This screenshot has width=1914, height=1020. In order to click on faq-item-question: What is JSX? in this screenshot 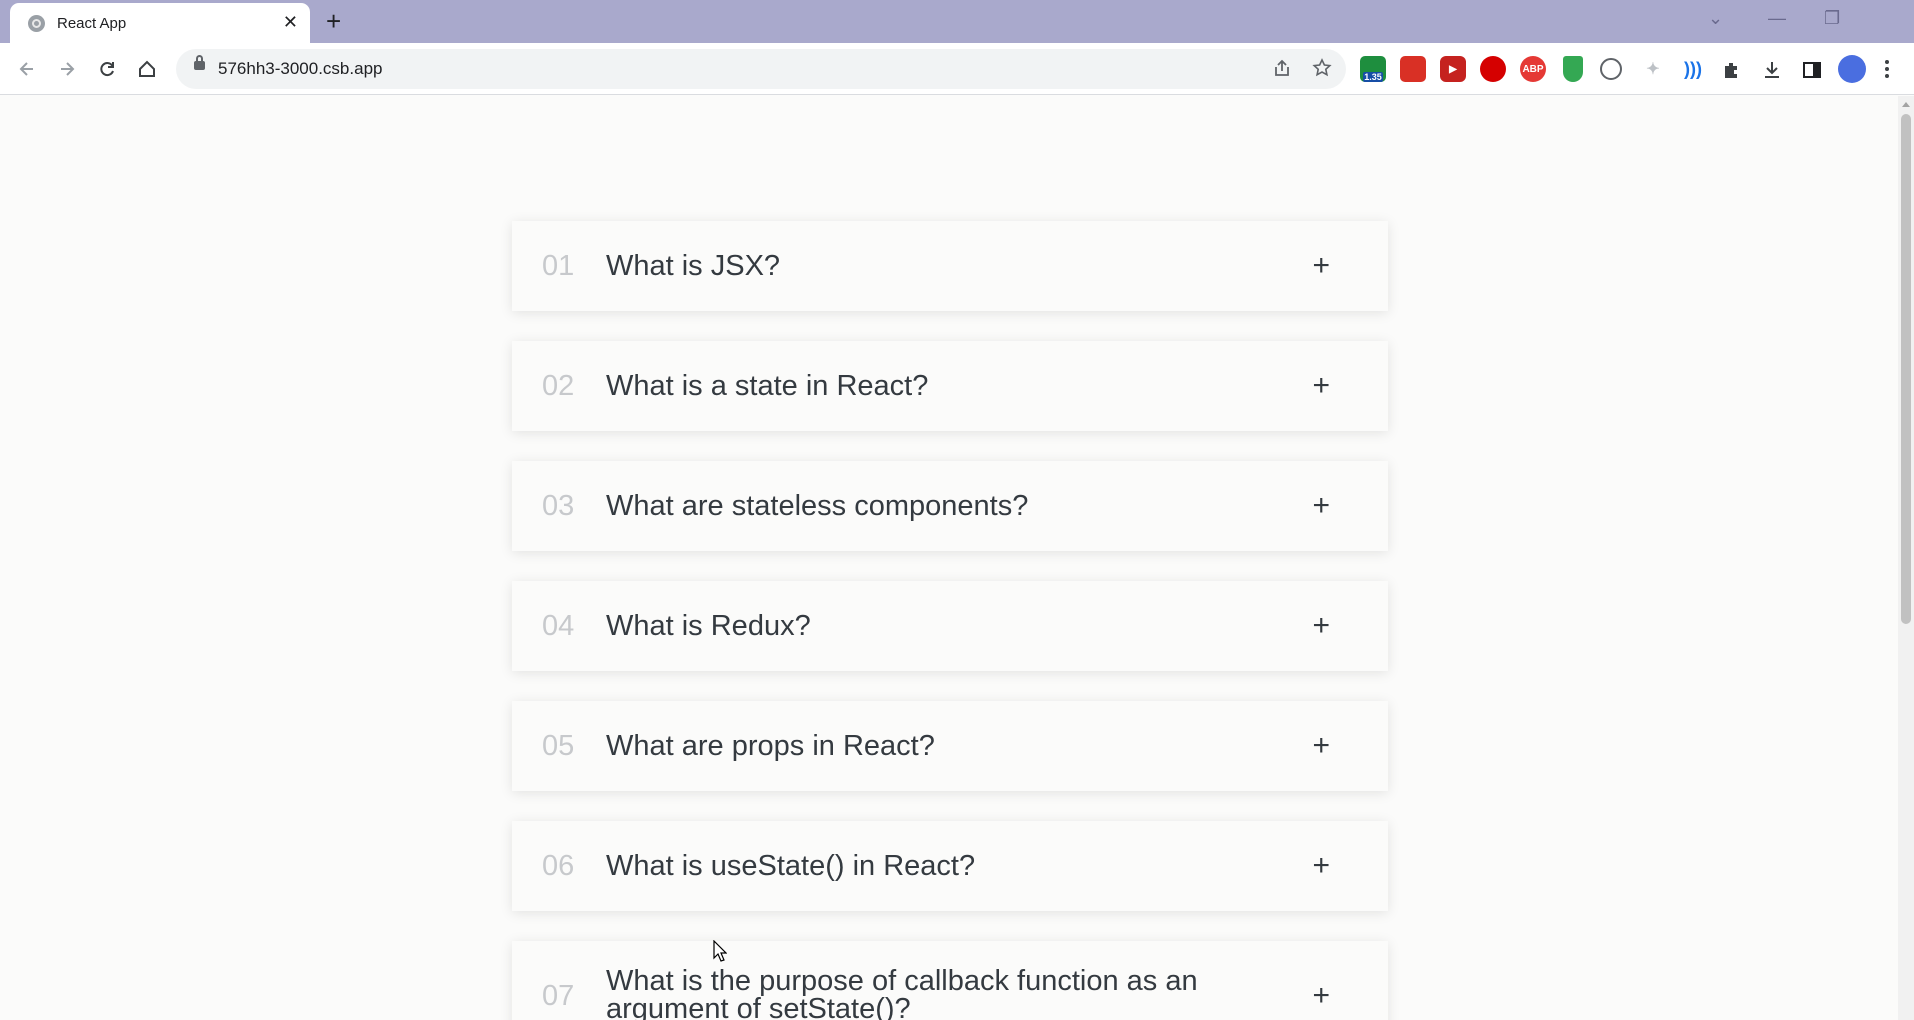, I will do `click(936, 266)`.